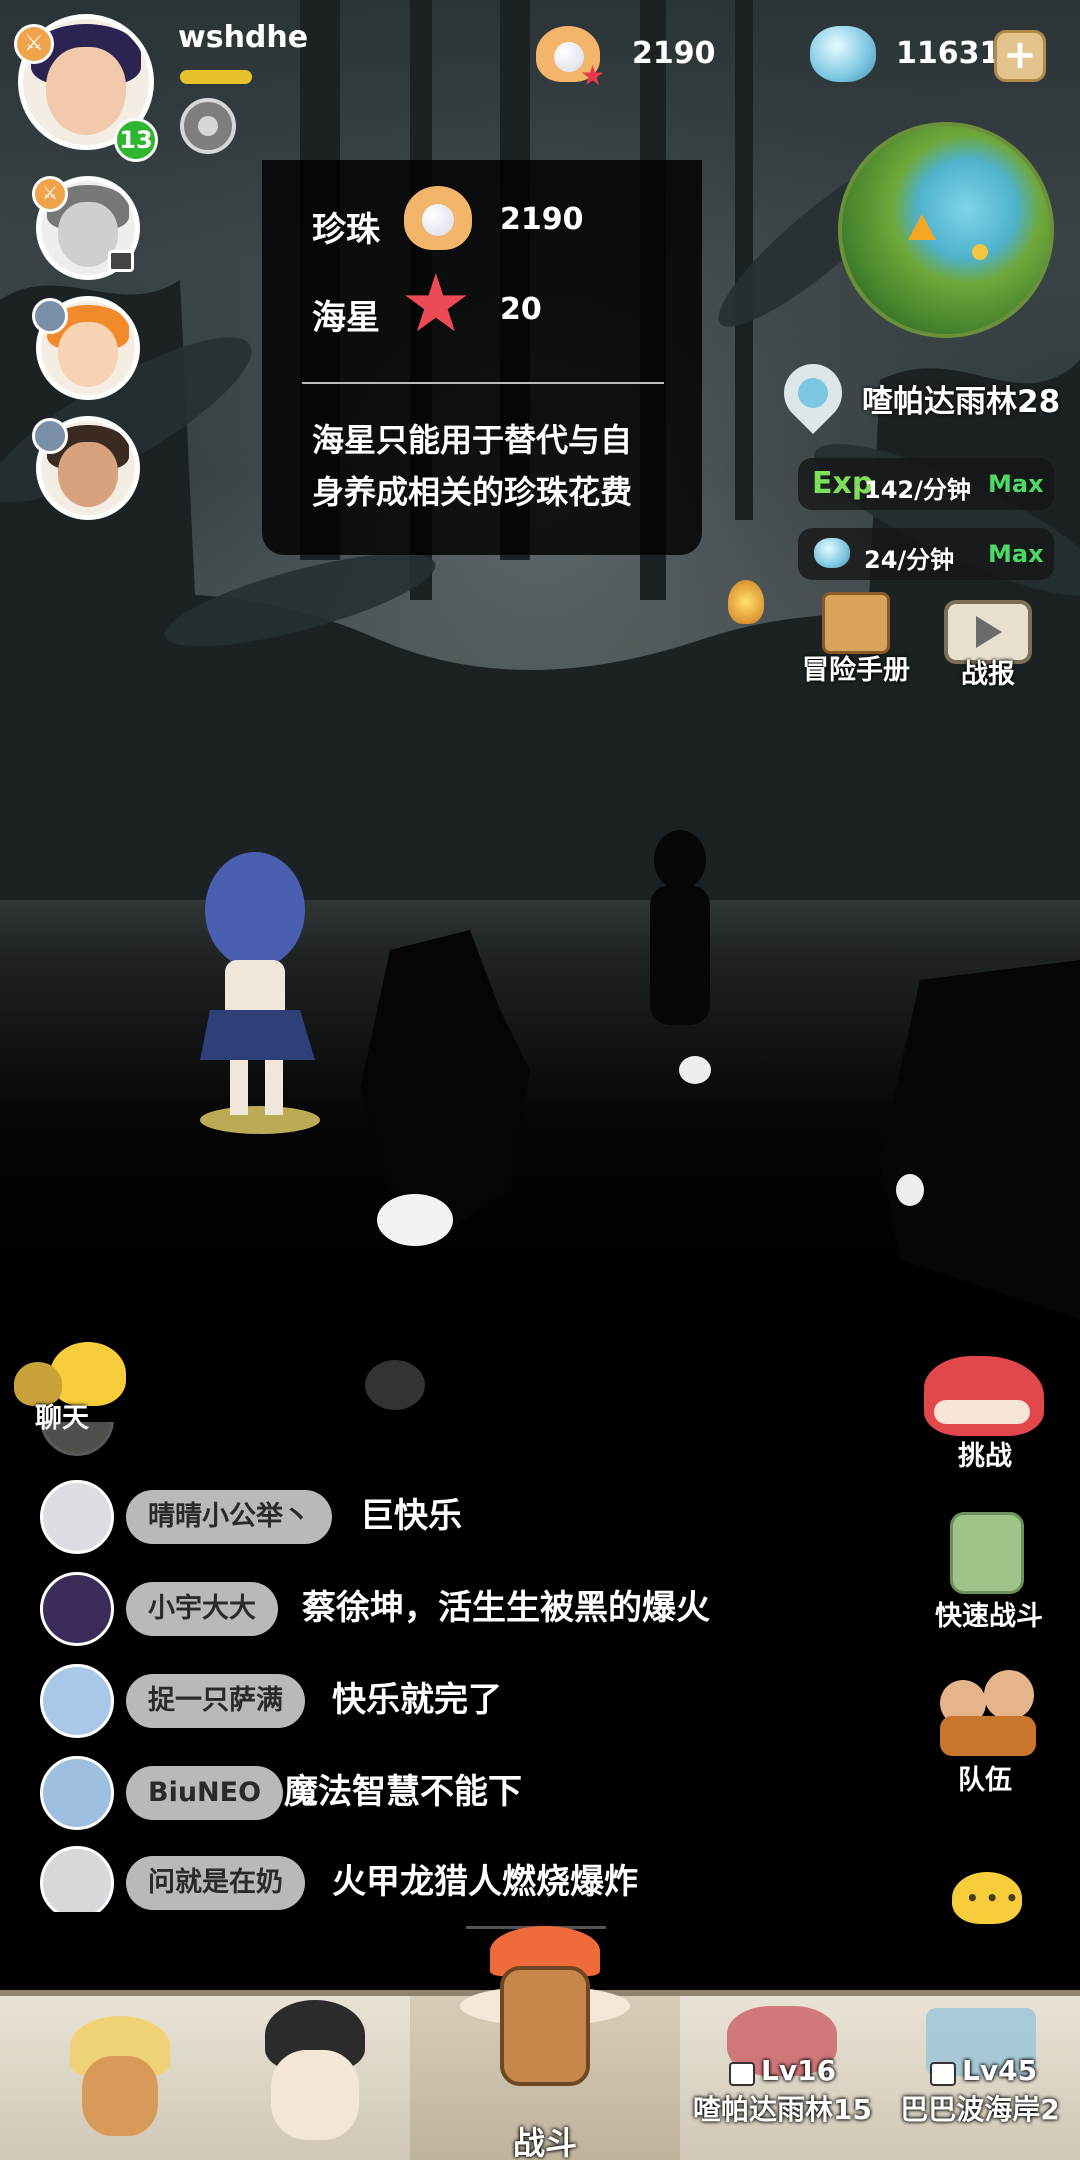 The image size is (1080, 2160). I want to click on tab-caveman-hero, so click(120, 2078).